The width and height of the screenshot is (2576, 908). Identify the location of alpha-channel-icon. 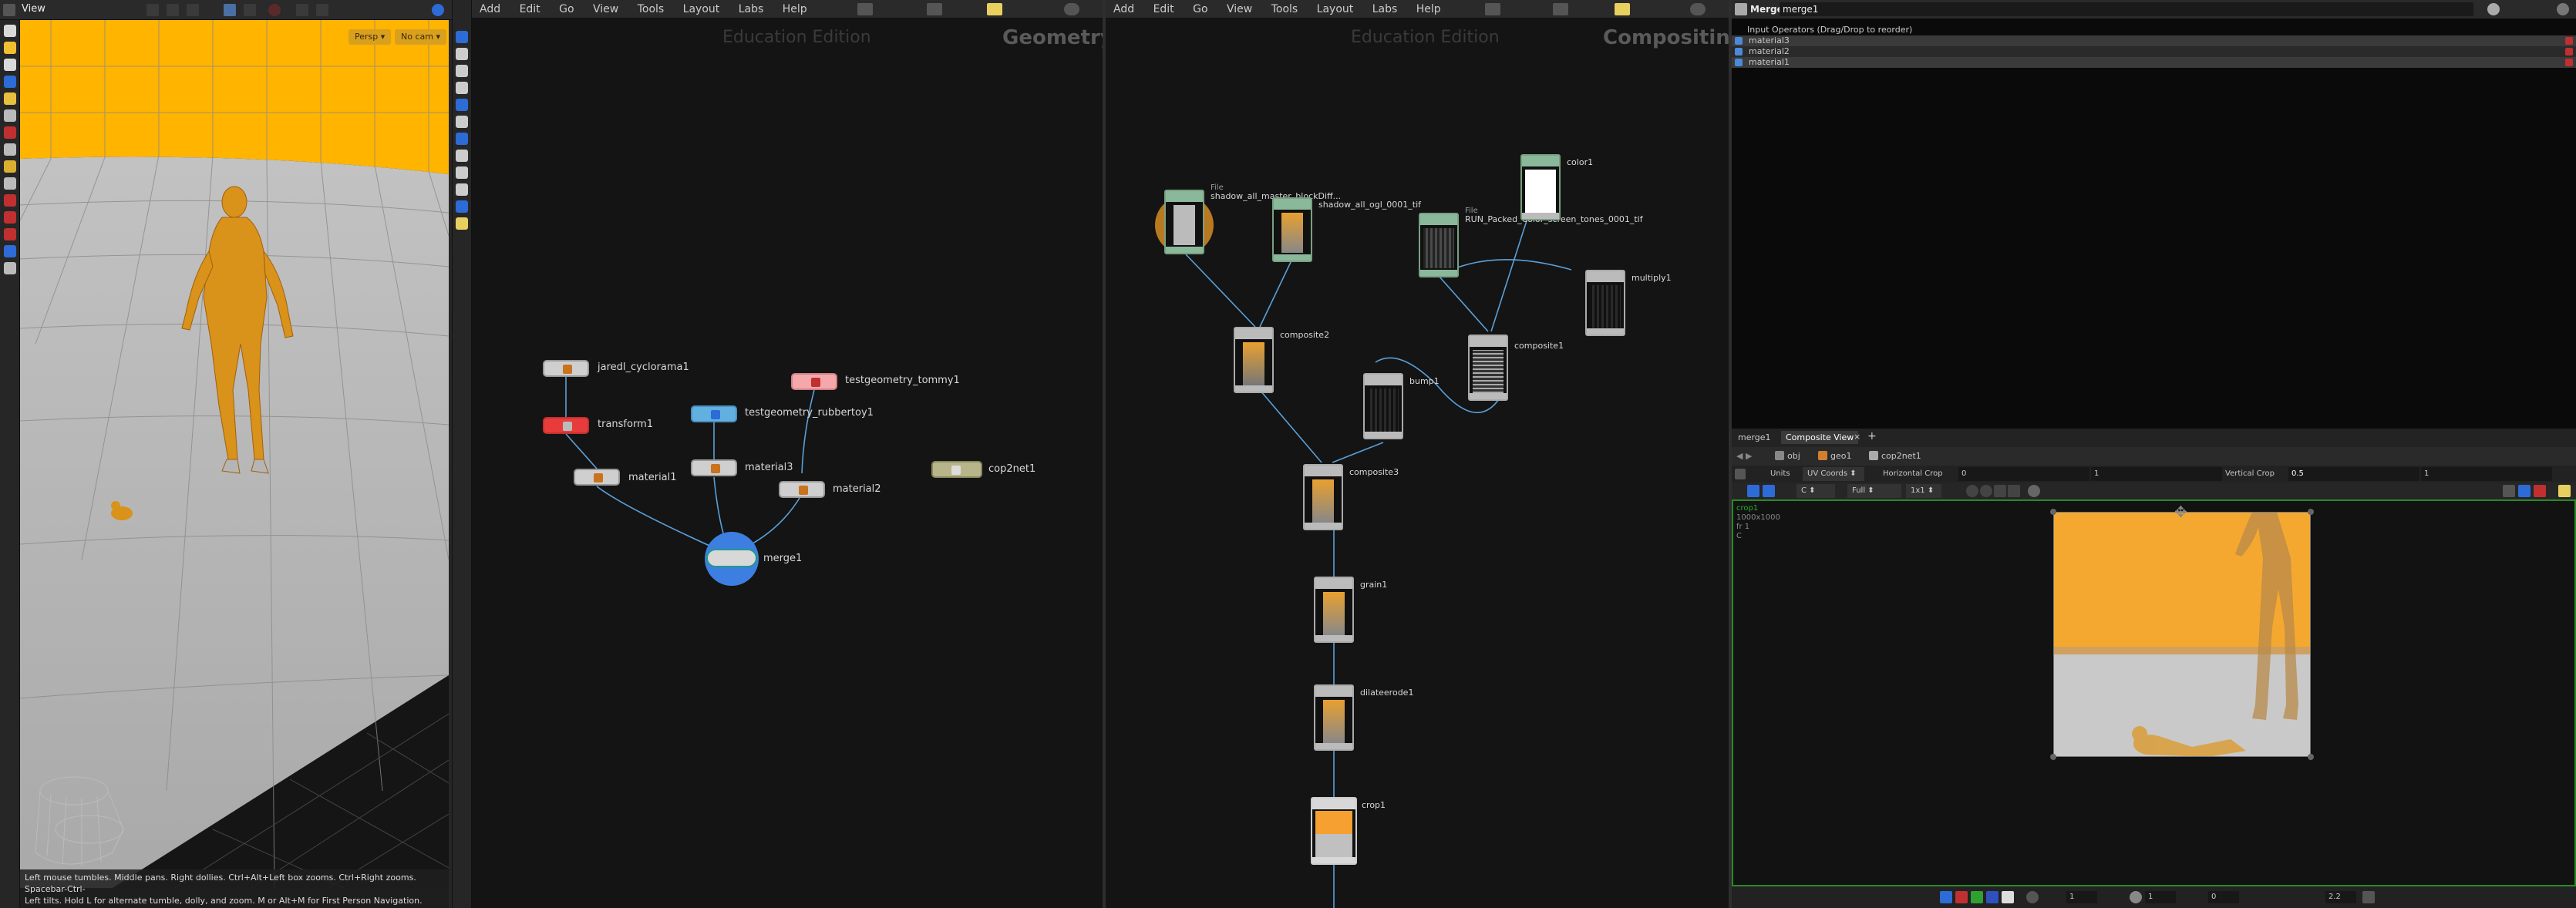
(2008, 897).